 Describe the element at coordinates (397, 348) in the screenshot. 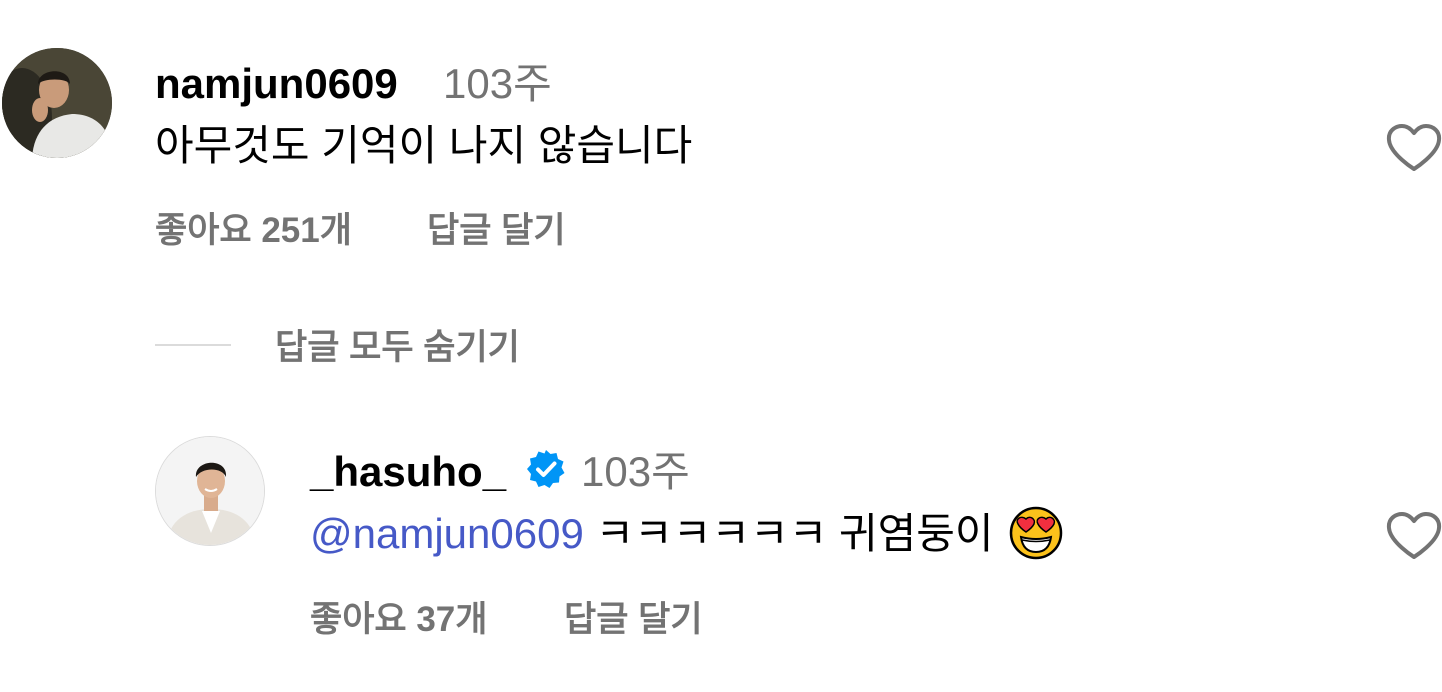

I see `hide-replies-button: 답글 모두 숨기기` at that location.